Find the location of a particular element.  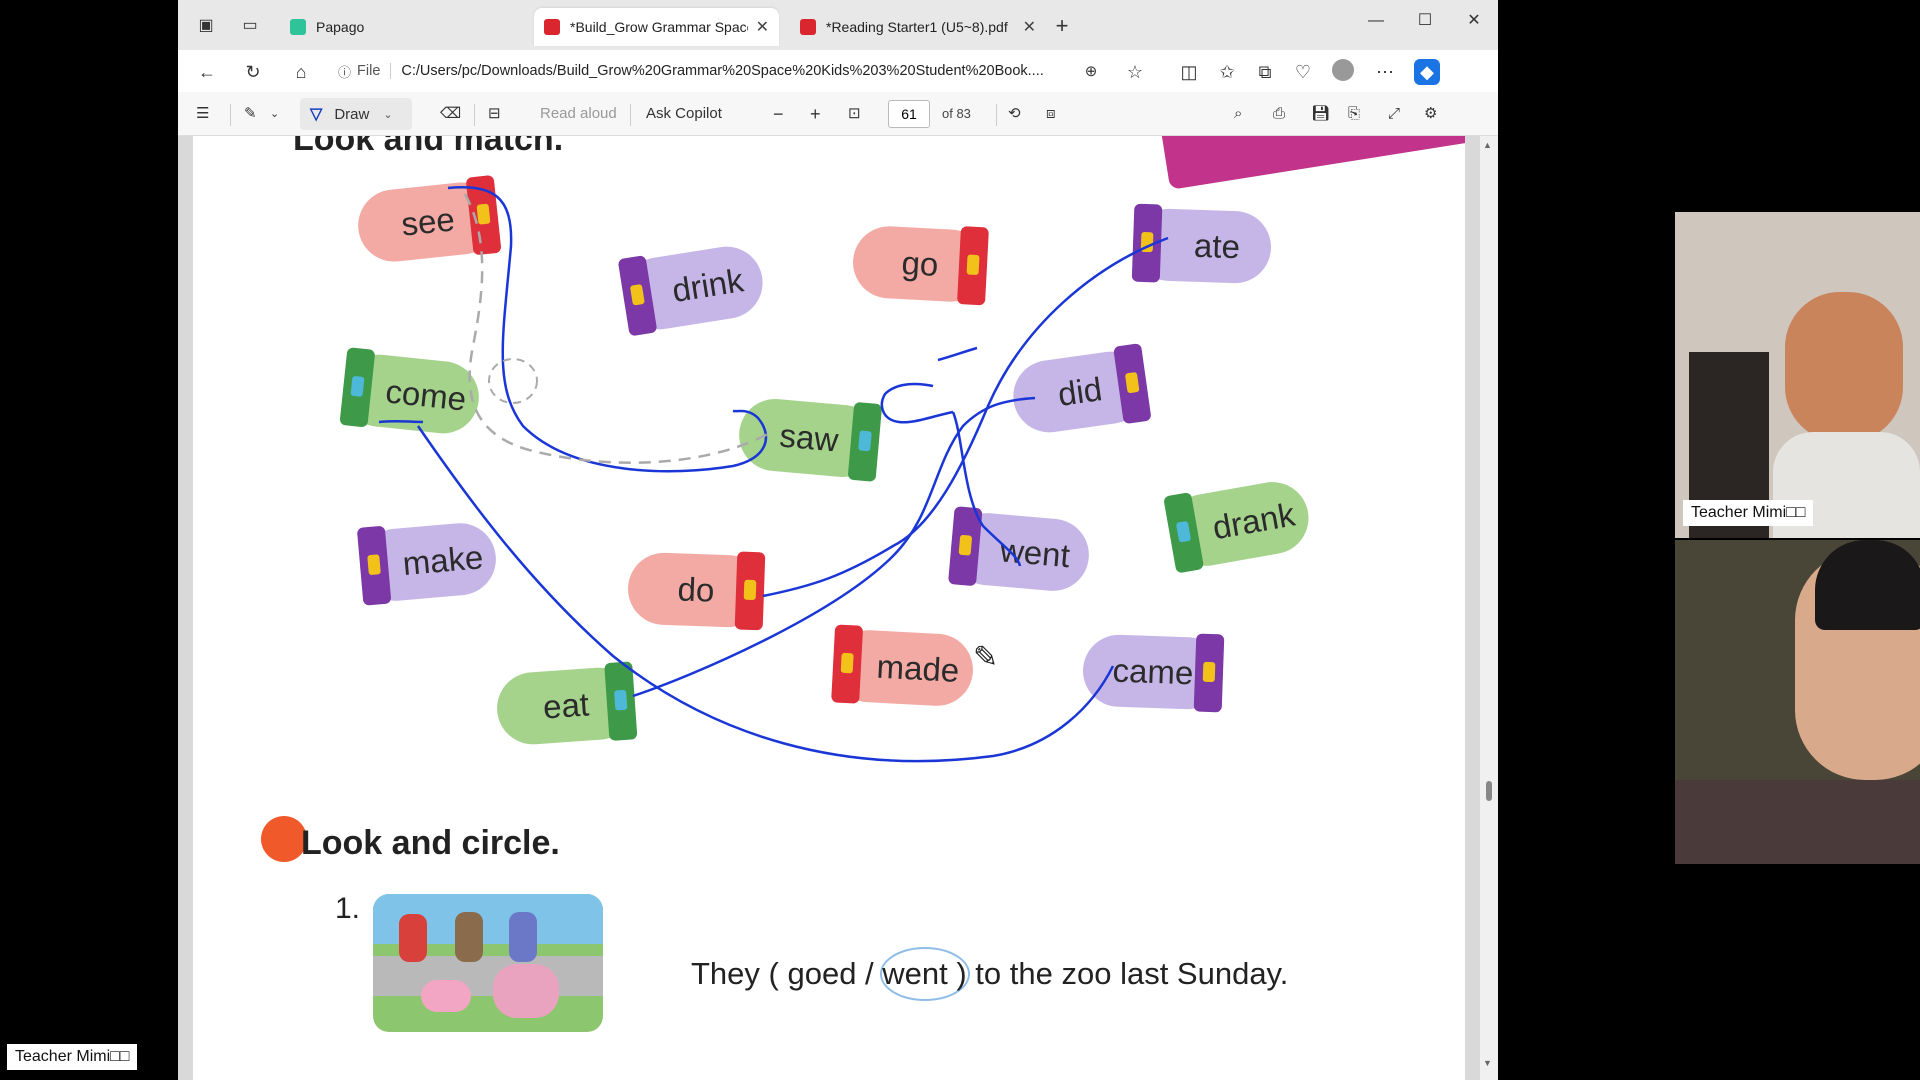

two-page-view-icon: ⧈ is located at coordinates (1051, 114).